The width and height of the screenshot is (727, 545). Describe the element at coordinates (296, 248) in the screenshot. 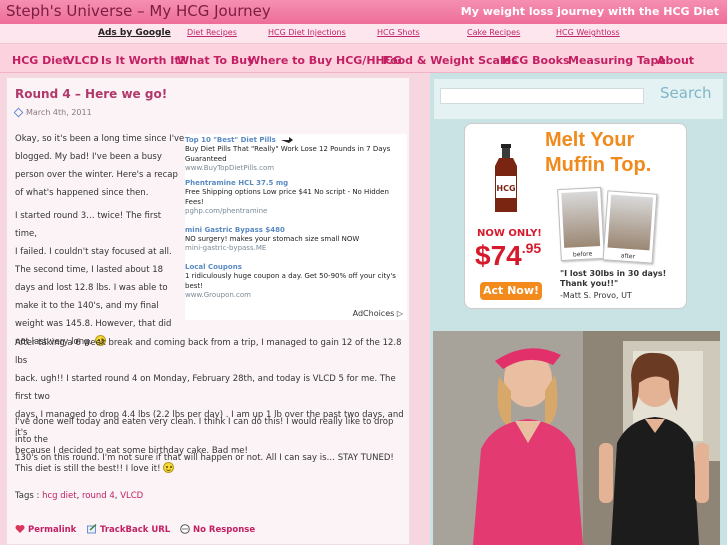

I see `ad-url: mini-gastric-bypass.ME` at that location.